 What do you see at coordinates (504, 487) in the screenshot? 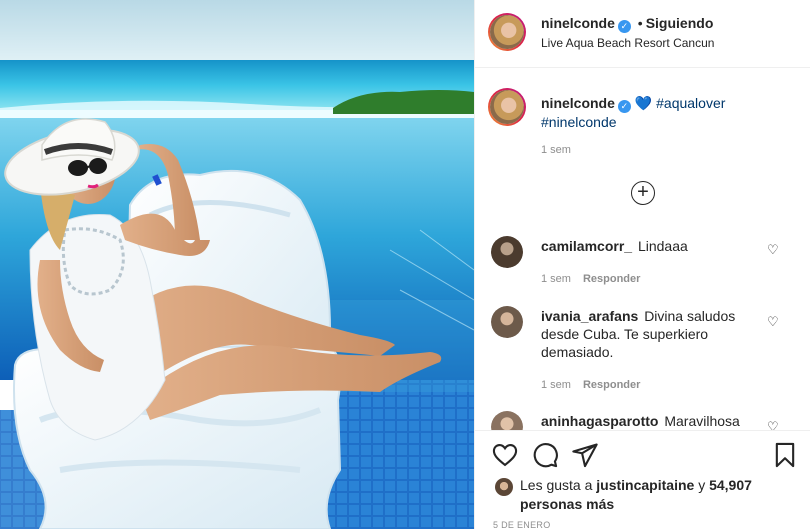
I see `liker-avatar` at bounding box center [504, 487].